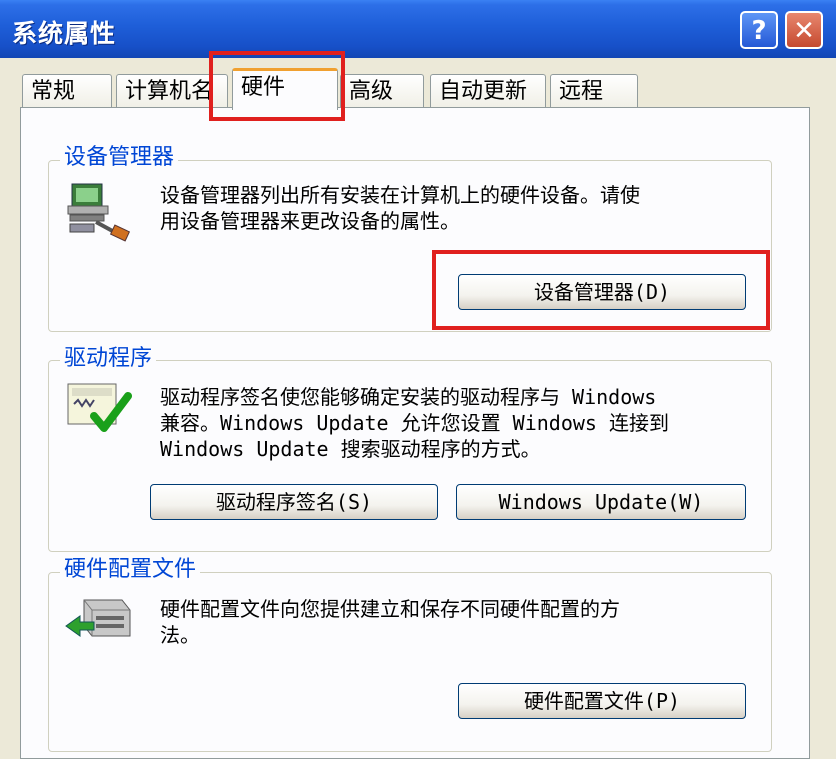 The height and width of the screenshot is (759, 836). What do you see at coordinates (601, 290) in the screenshot?
I see `device-manager-button-highlight` at bounding box center [601, 290].